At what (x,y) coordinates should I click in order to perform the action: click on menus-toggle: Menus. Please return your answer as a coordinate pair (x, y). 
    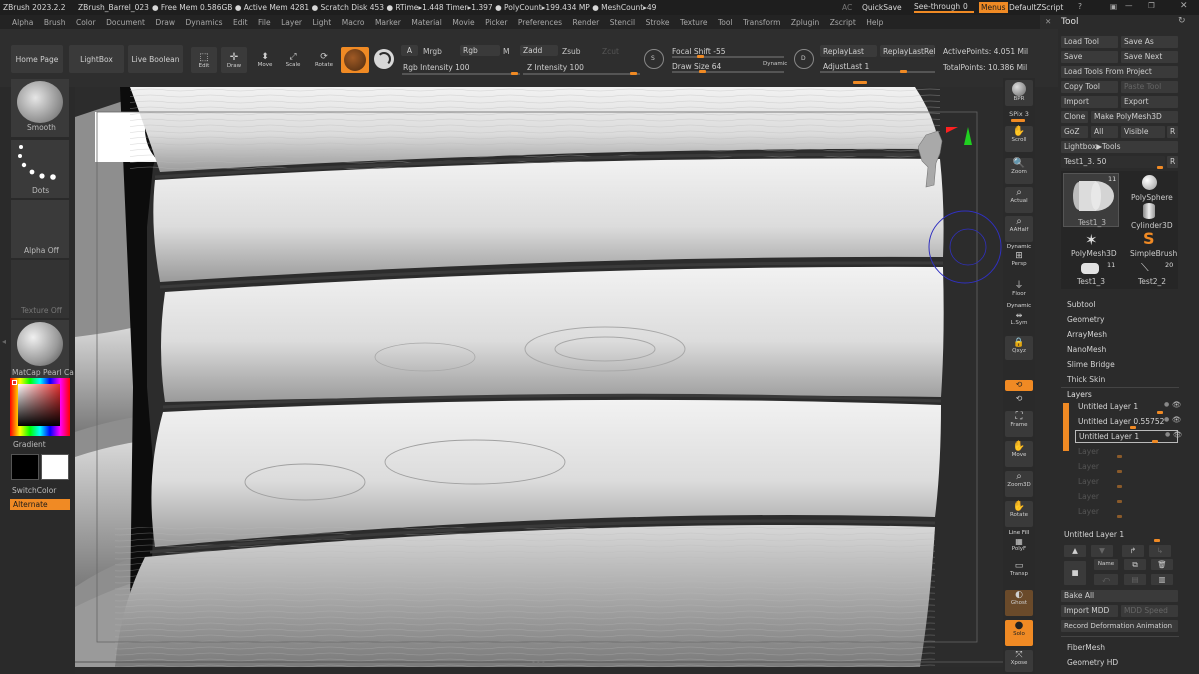
    Looking at the image, I should click on (993, 7).